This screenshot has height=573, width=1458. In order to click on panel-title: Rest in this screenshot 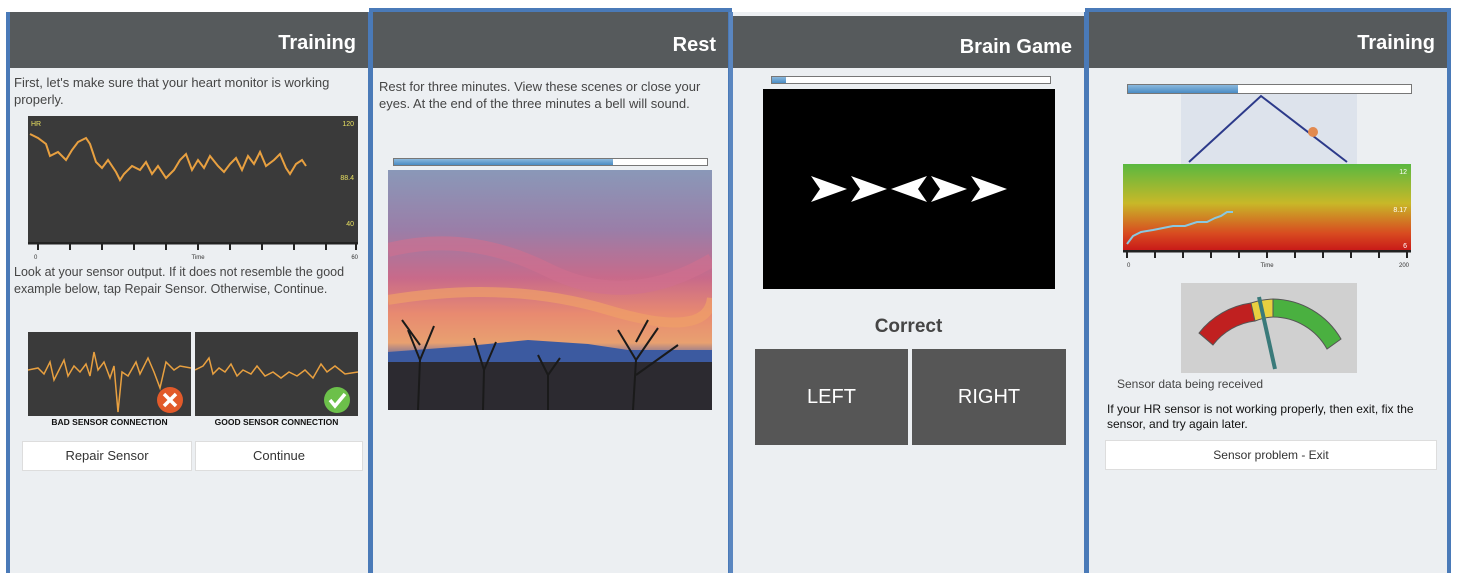, I will do `click(550, 40)`.